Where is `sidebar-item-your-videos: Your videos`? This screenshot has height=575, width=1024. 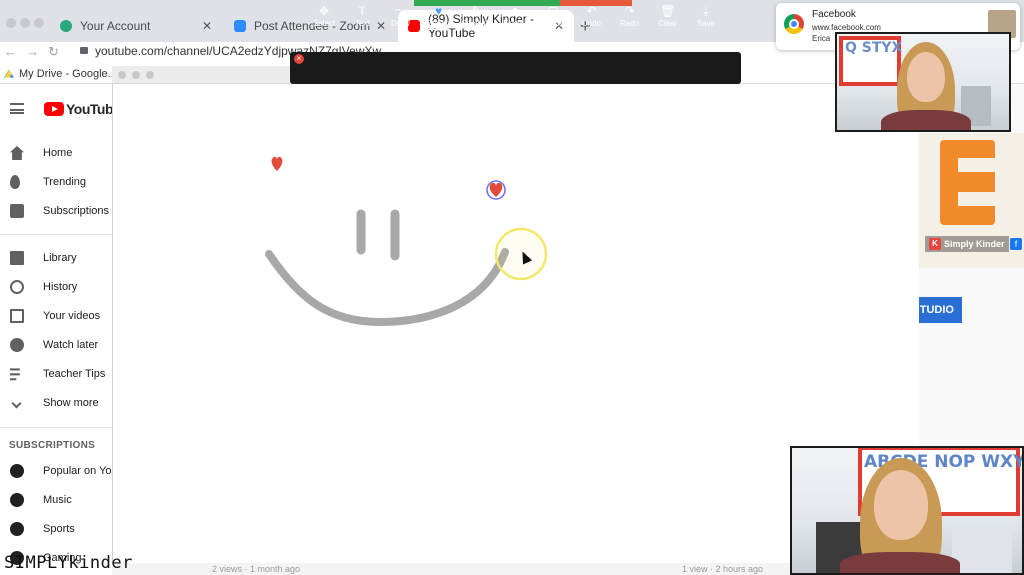 sidebar-item-your-videos: Your videos is located at coordinates (56, 316).